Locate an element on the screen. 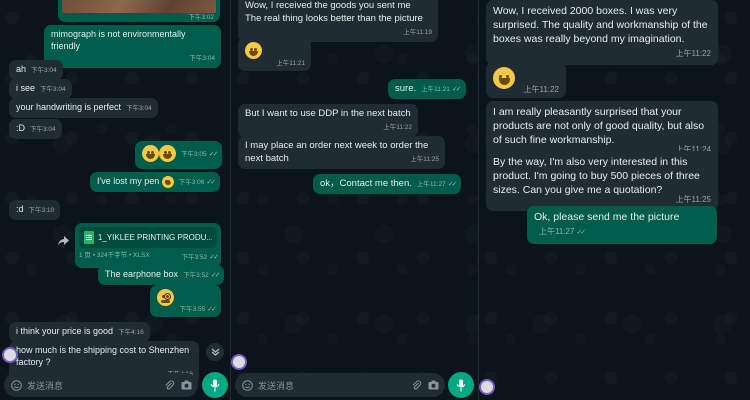 The image size is (750, 400). message-bubble: :D 下午3:04 is located at coordinates (35, 129).